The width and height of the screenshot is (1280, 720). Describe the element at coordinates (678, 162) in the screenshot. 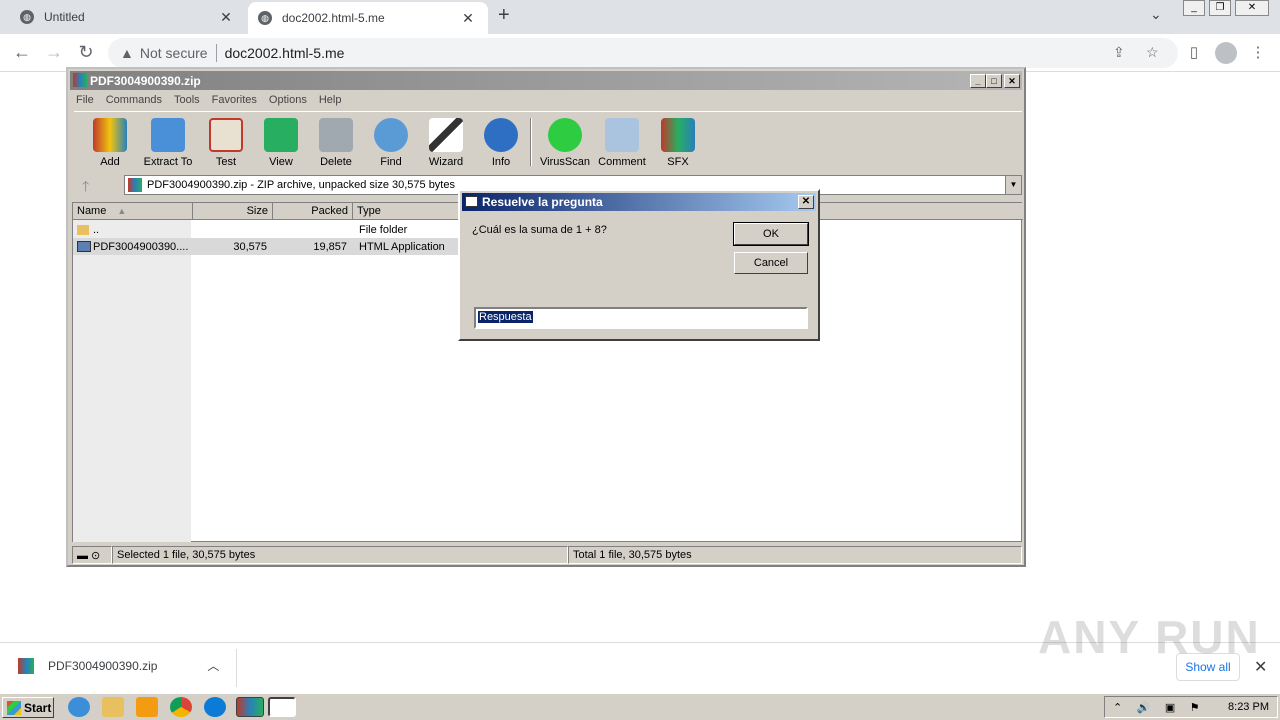

I see `tool-label: SFX` at that location.